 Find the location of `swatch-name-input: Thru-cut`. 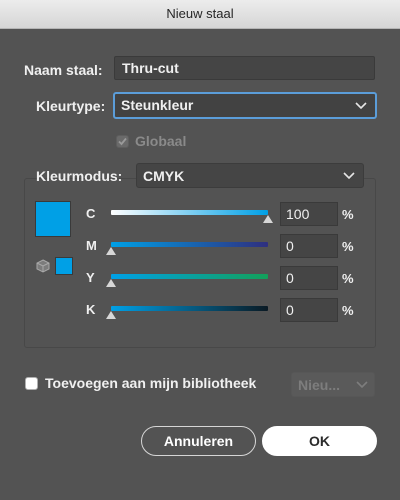

swatch-name-input: Thru-cut is located at coordinates (244, 68).